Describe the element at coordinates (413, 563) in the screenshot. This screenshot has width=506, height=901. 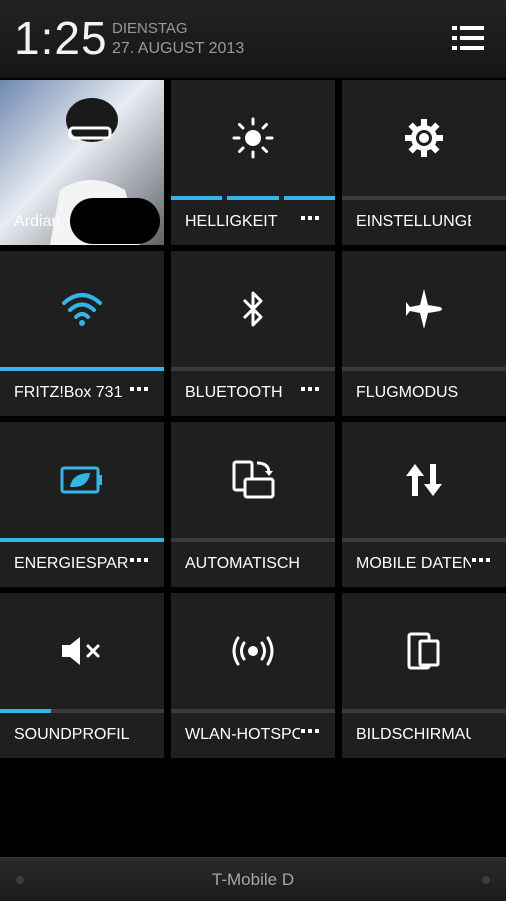
I see `tile-label: MOBILE DATEN` at that location.